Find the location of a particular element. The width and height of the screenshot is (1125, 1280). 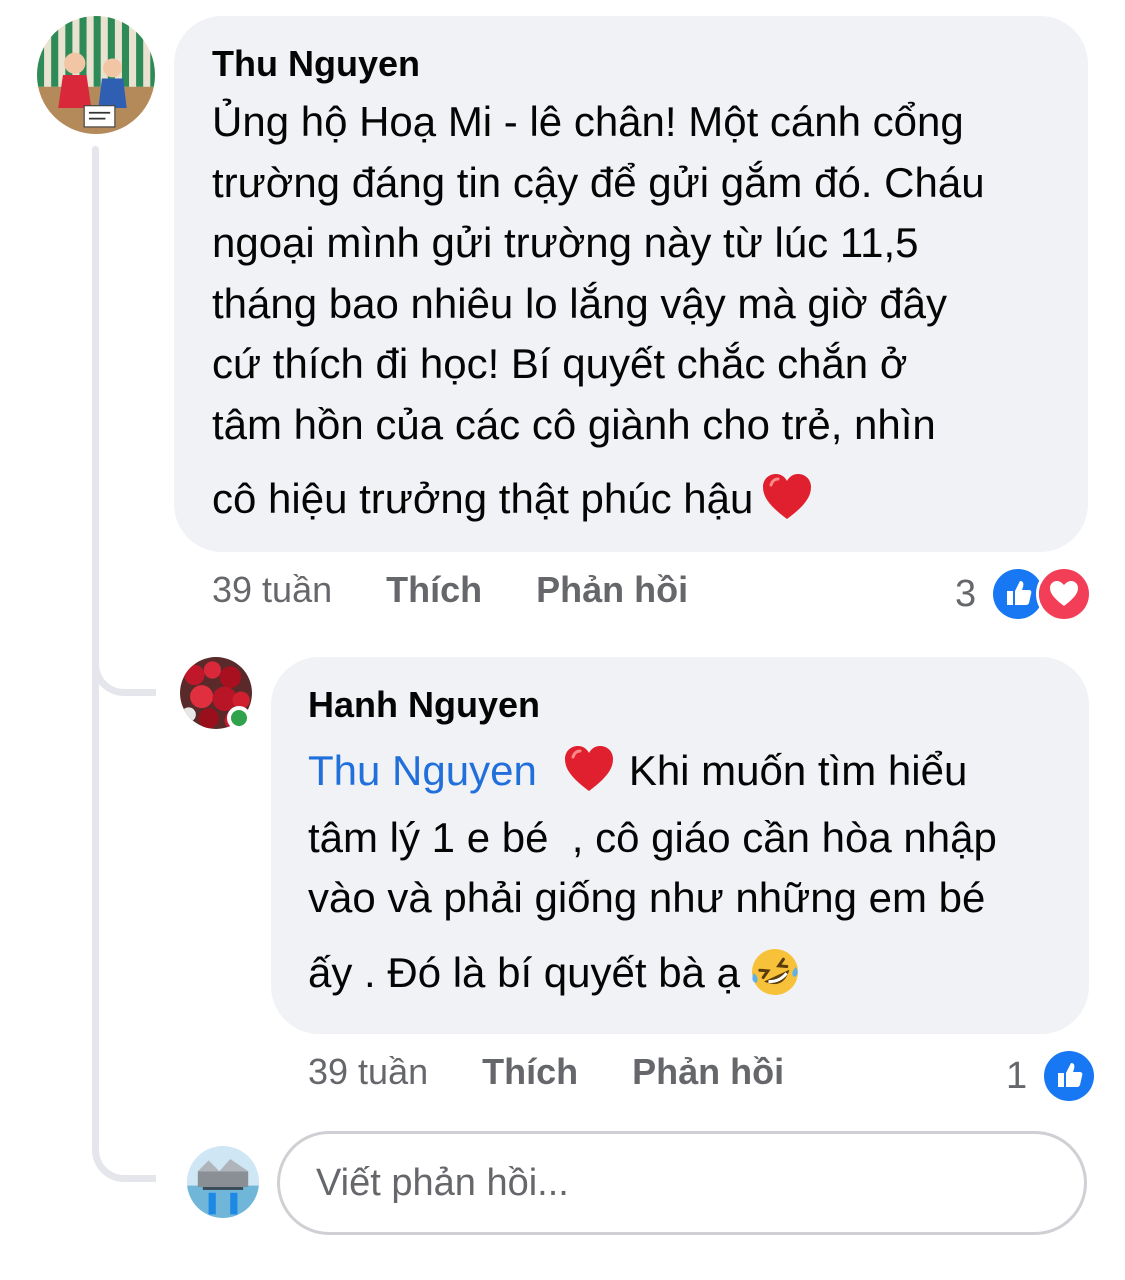

like-icon is located at coordinates (1069, 1076).